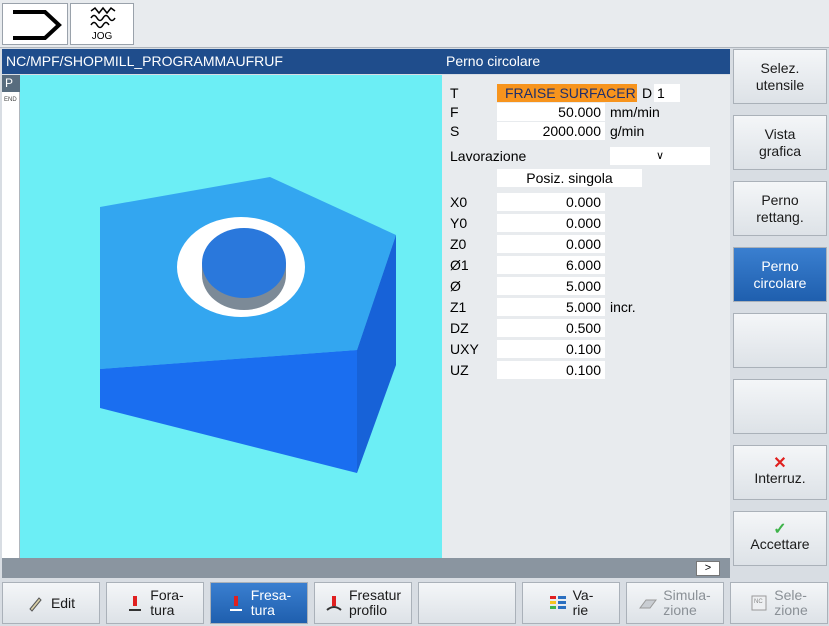 The height and width of the screenshot is (626, 829). I want to click on param-row: Ø1 6.000, so click(586, 265).